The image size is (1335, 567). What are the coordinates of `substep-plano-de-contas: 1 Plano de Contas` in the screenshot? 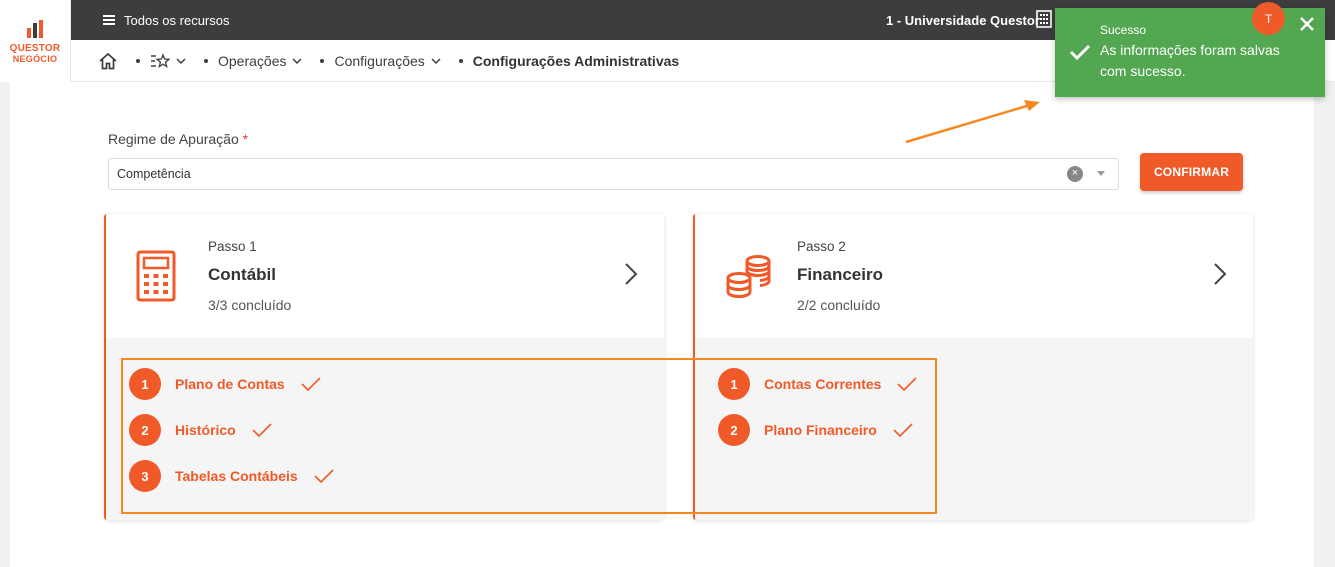 It's located at (225, 384).